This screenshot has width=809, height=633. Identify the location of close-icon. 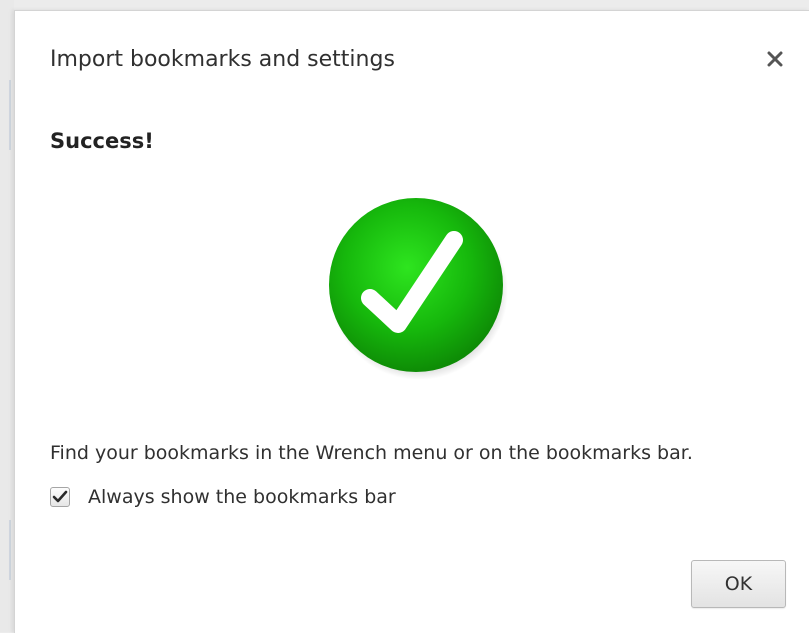
(775, 59).